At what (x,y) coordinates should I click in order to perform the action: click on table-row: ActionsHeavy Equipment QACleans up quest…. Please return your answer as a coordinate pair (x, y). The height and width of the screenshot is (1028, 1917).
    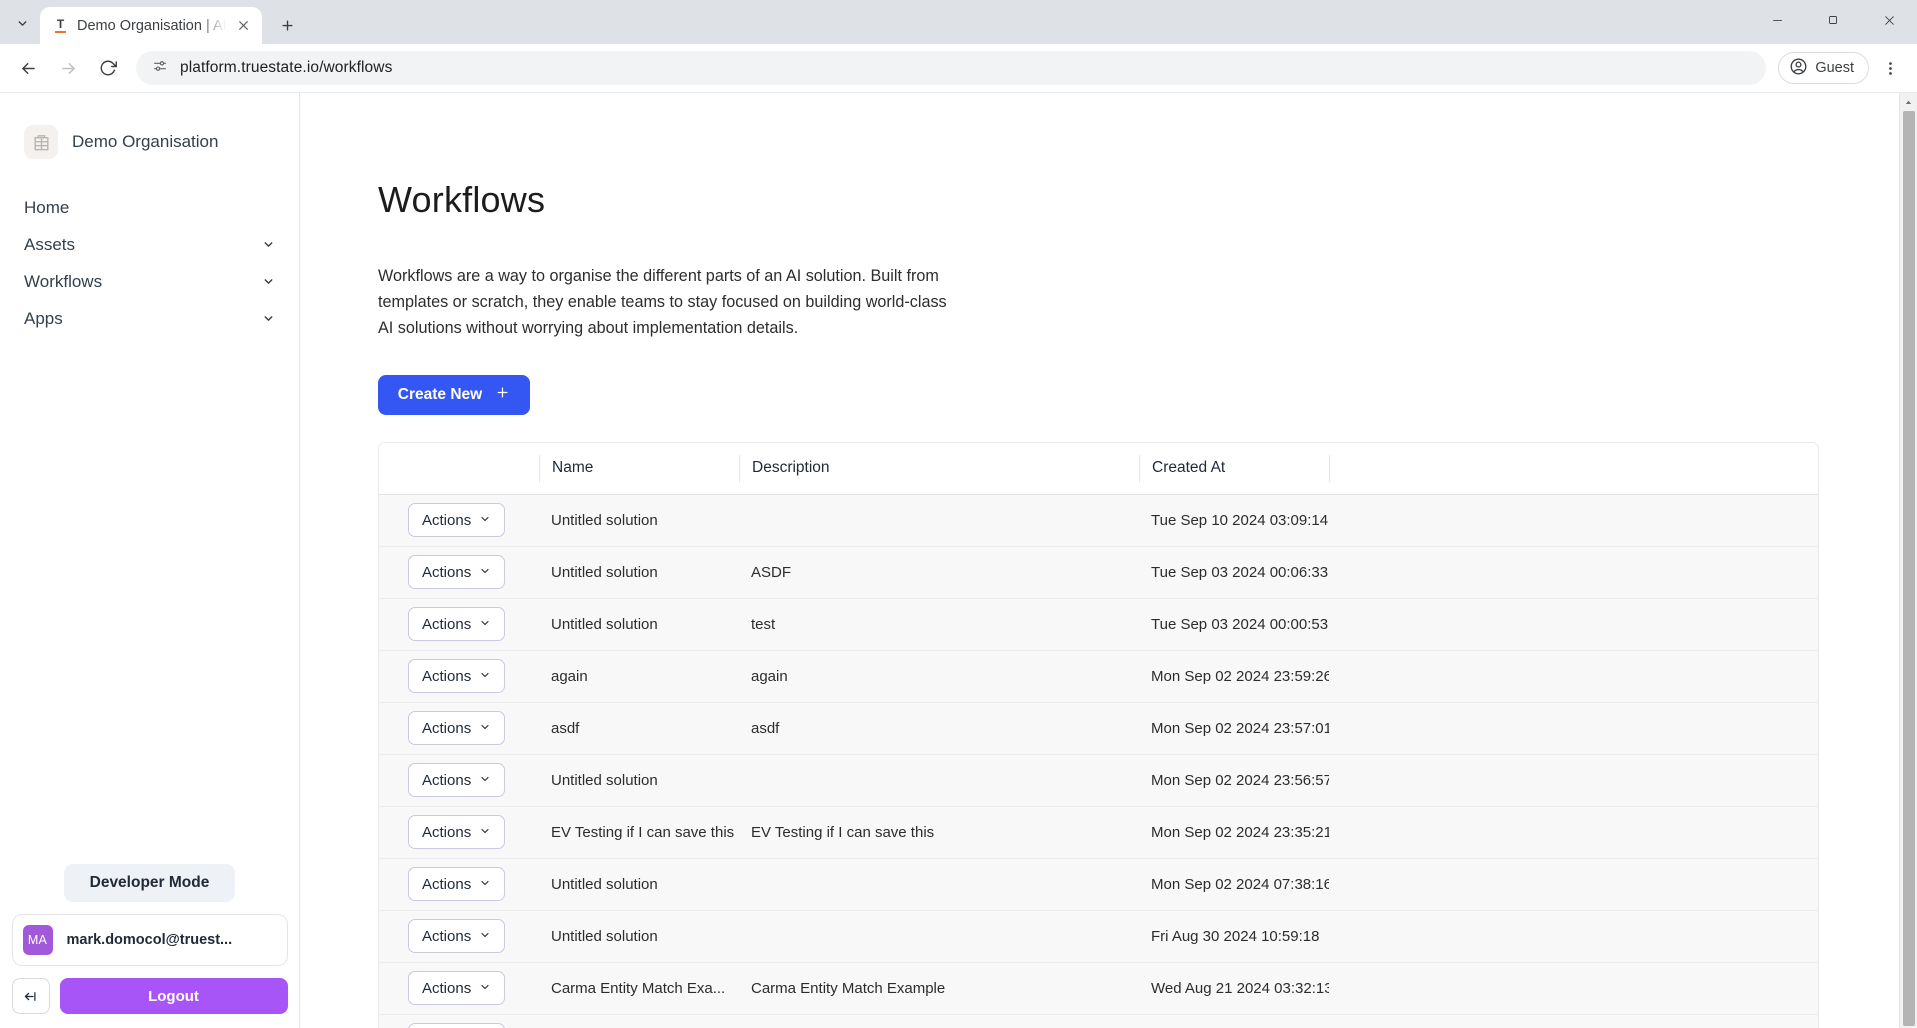
    Looking at the image, I should click on (1098, 1021).